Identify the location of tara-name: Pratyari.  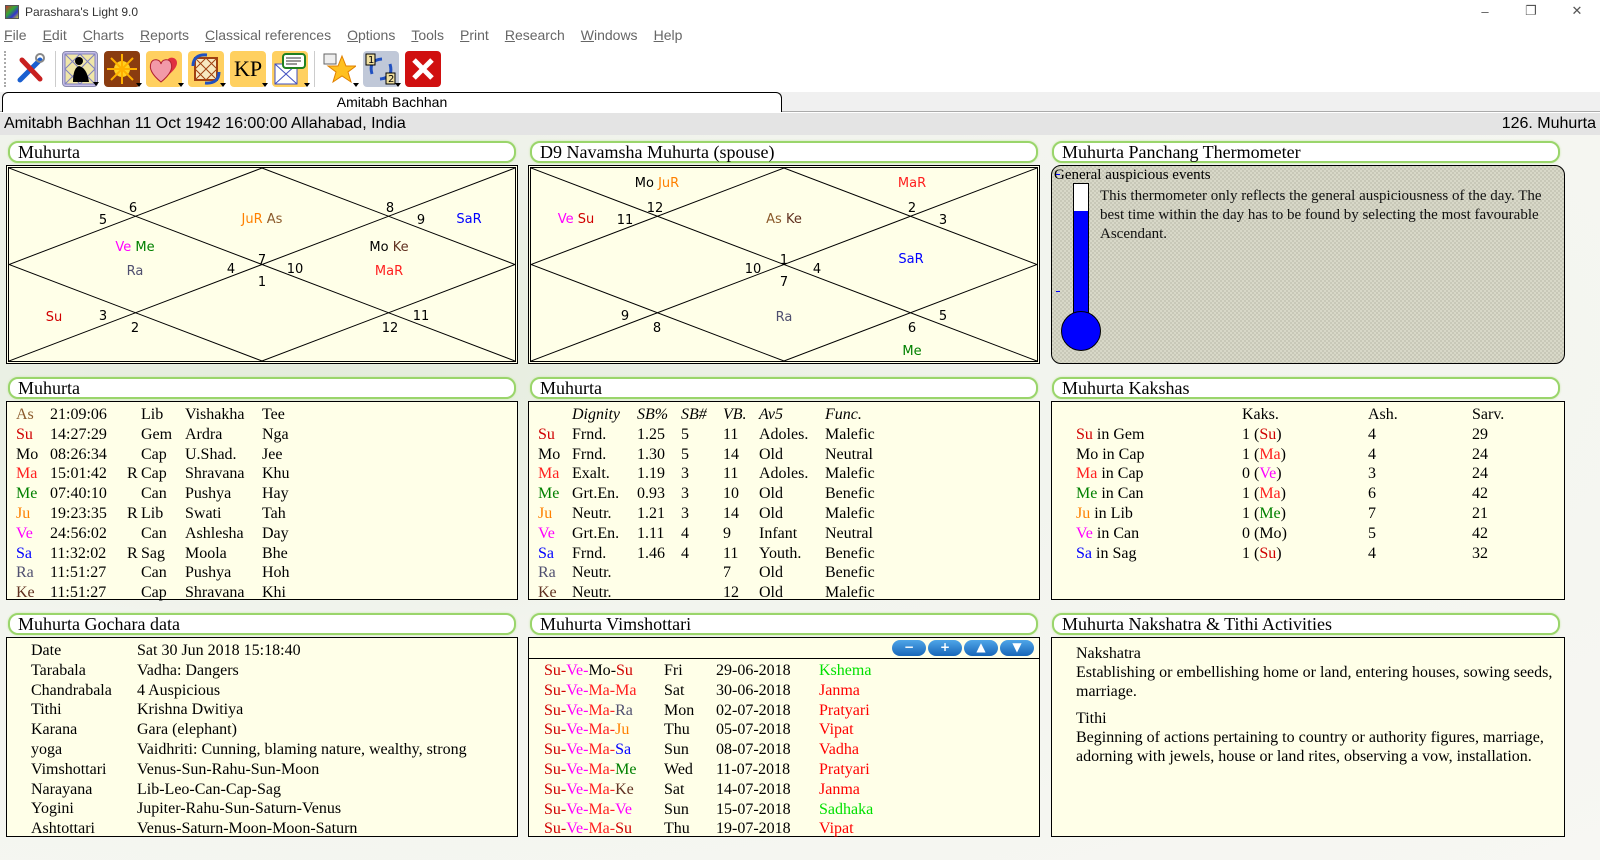
(844, 710).